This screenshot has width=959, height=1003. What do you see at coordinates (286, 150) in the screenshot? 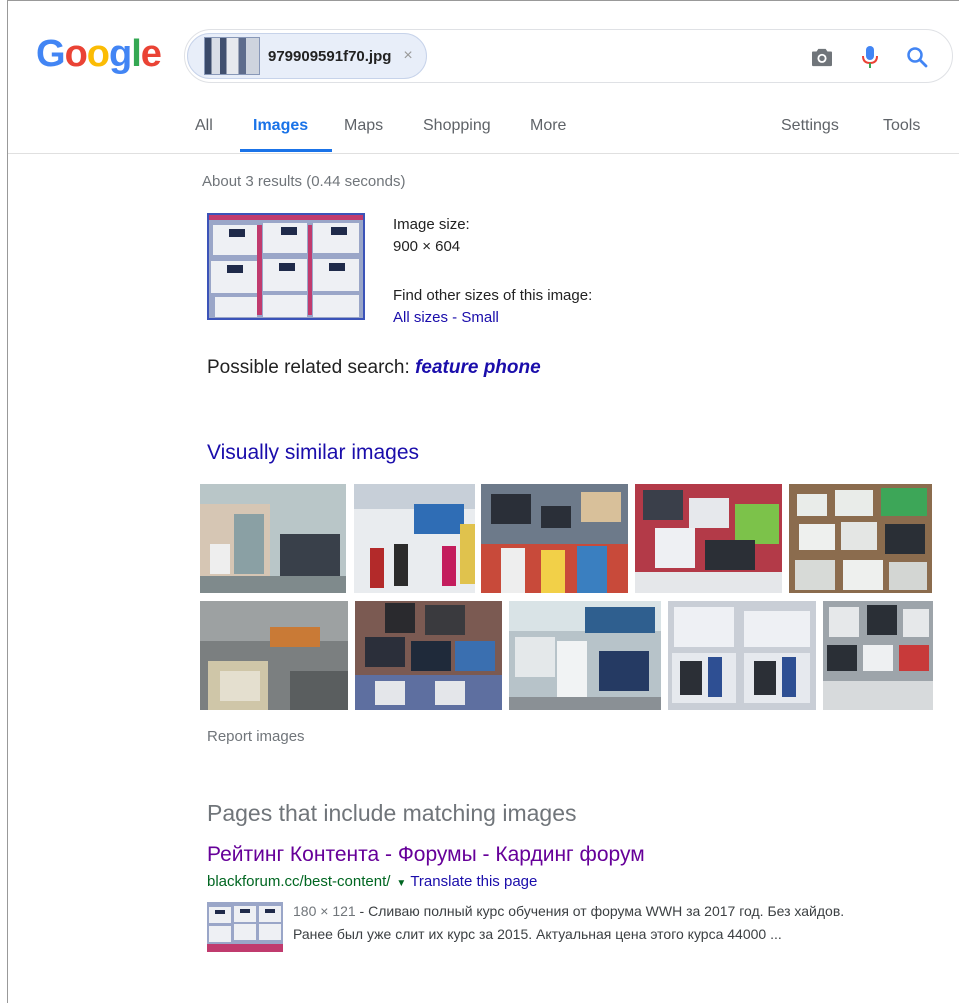
I see `active-tab-indicator` at bounding box center [286, 150].